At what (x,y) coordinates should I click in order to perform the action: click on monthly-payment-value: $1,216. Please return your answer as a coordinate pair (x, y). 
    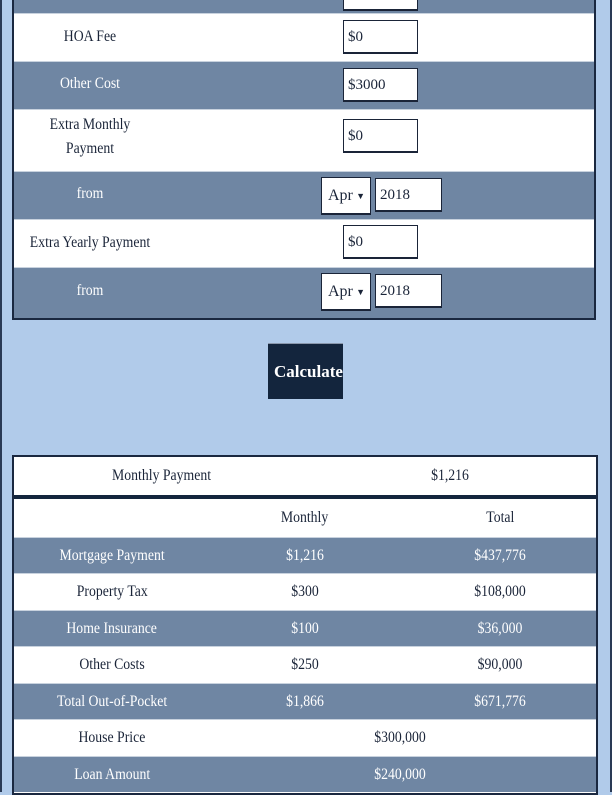
    Looking at the image, I should click on (450, 475).